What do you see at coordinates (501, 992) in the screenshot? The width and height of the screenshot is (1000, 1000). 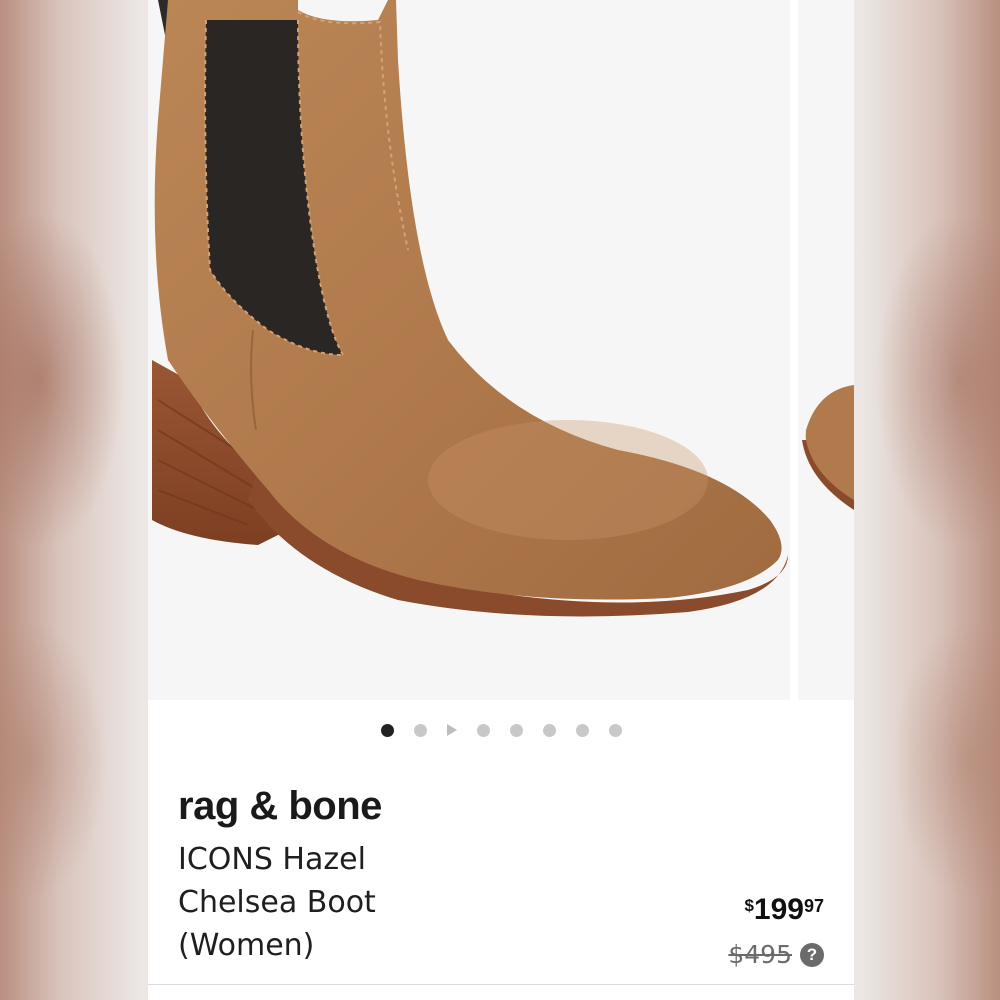 I see `bottom-cutoff-strip` at bounding box center [501, 992].